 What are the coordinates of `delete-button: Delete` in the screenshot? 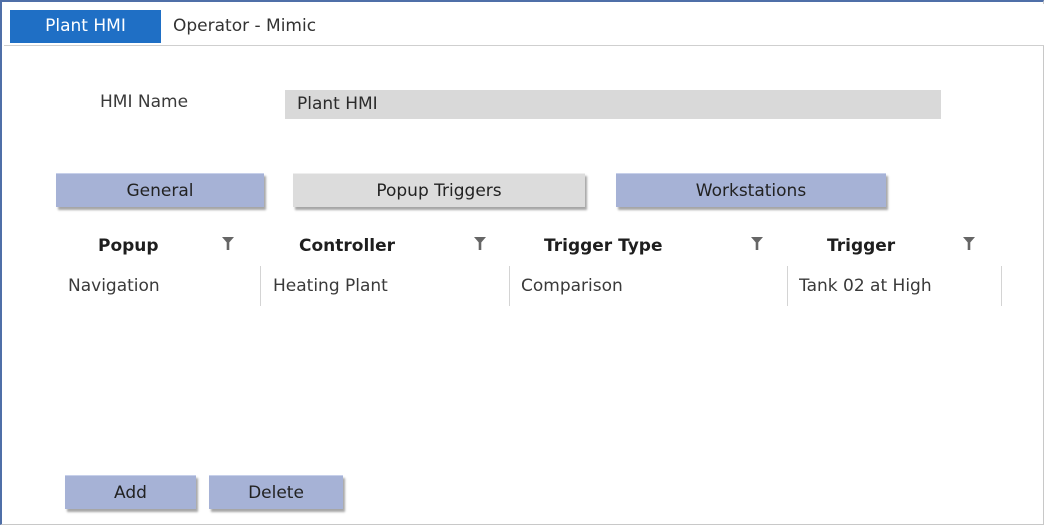 It's located at (276, 492).